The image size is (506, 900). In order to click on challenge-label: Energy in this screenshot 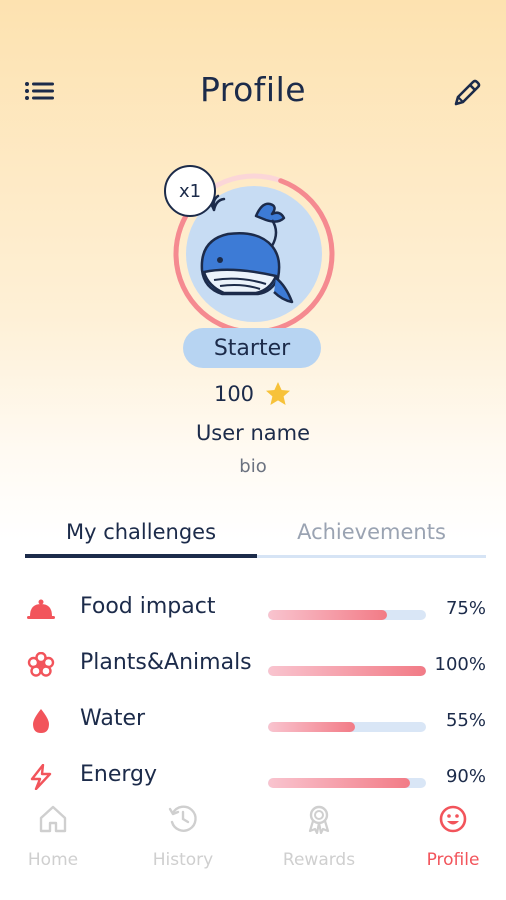, I will do `click(119, 774)`.